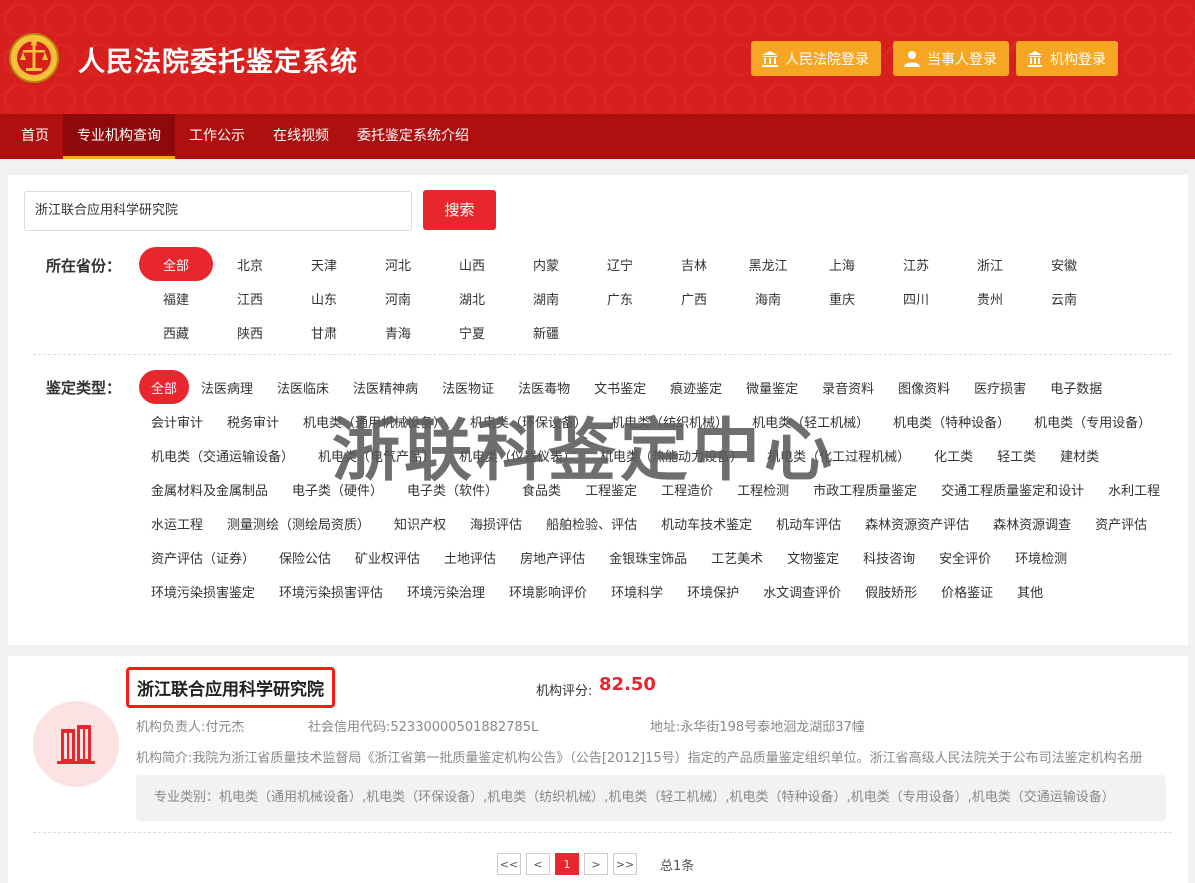 This screenshot has width=1195, height=883. Describe the element at coordinates (1121, 523) in the screenshot. I see `type-tag: 资产评估` at that location.